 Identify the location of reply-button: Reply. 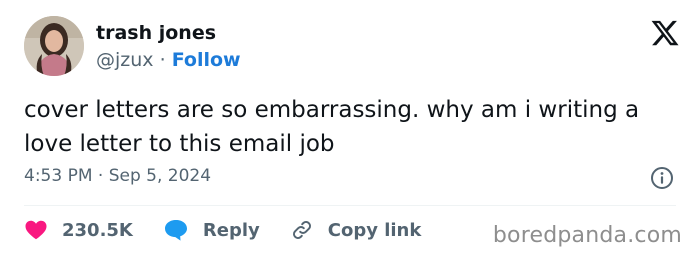
(211, 230).